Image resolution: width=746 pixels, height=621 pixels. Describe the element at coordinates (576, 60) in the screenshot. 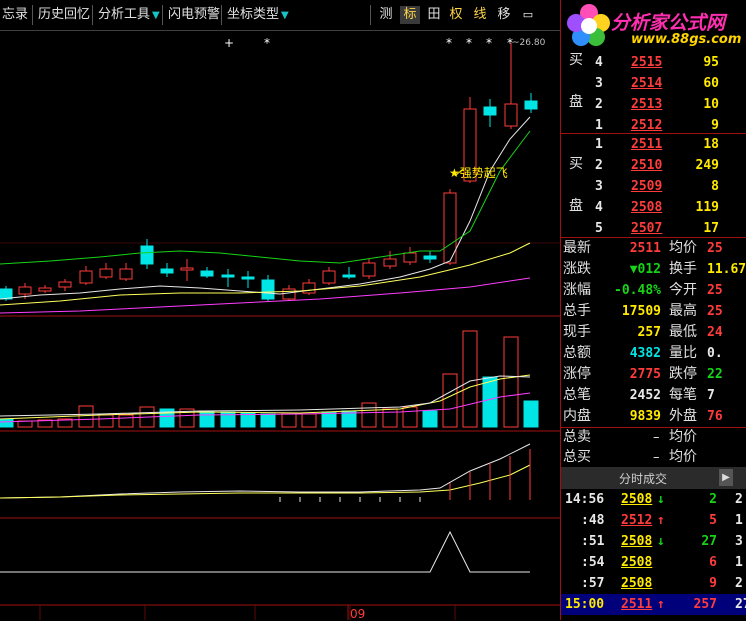

I see `sell-side-label: 买` at that location.